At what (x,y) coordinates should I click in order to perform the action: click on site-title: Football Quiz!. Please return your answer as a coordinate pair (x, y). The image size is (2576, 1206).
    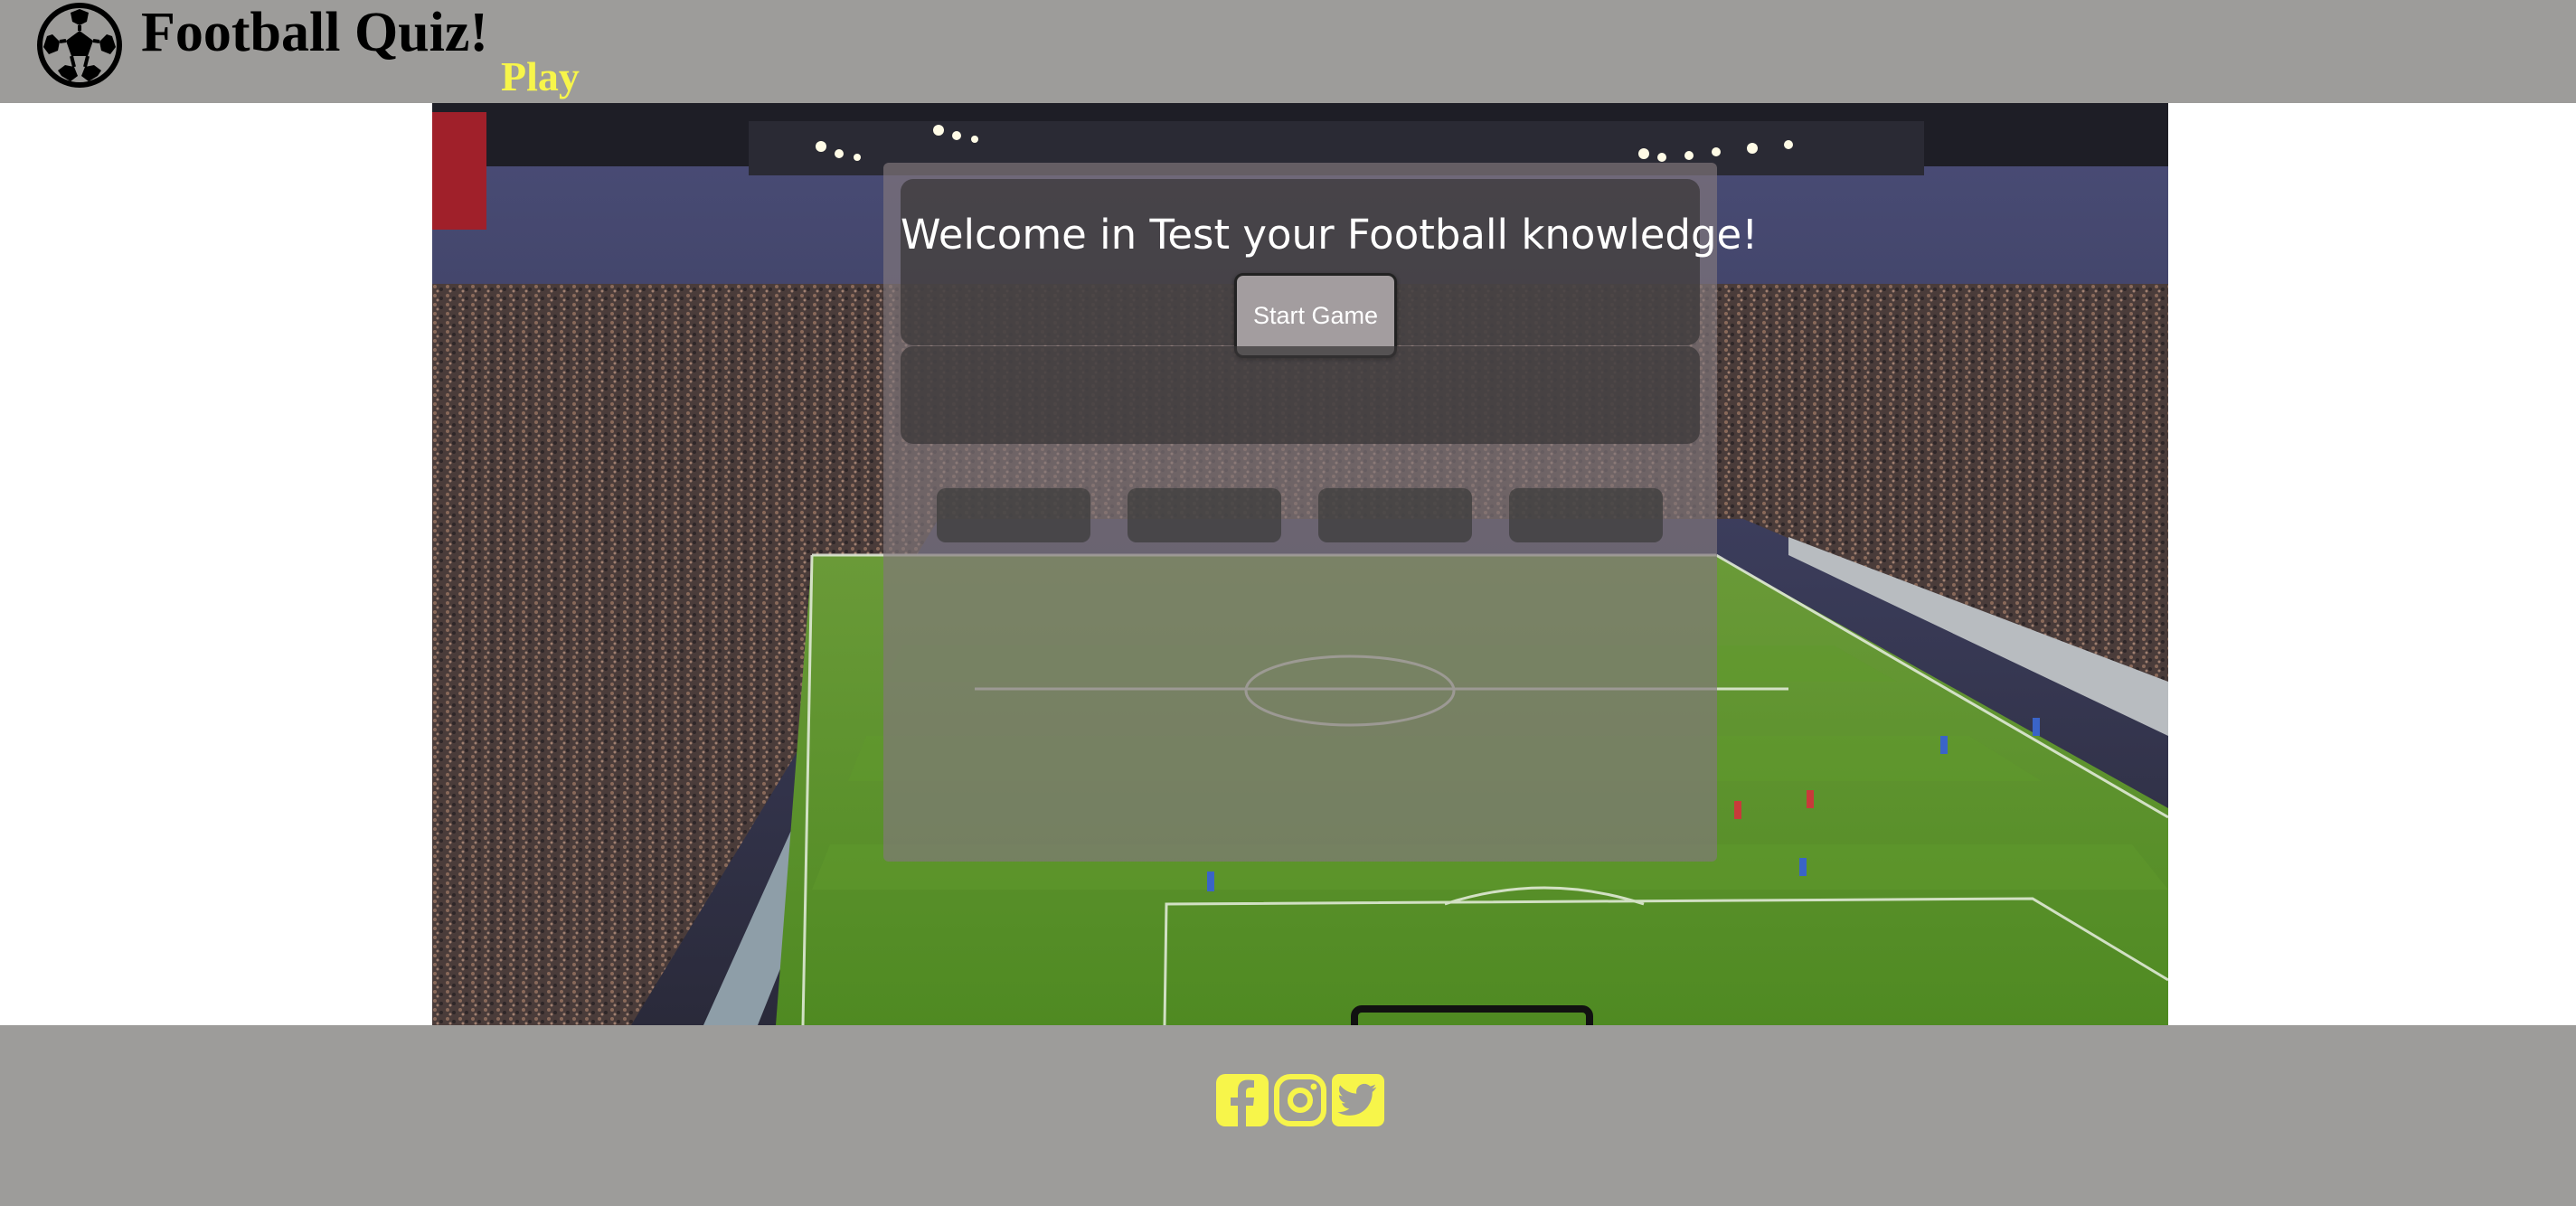
    Looking at the image, I should click on (315, 32).